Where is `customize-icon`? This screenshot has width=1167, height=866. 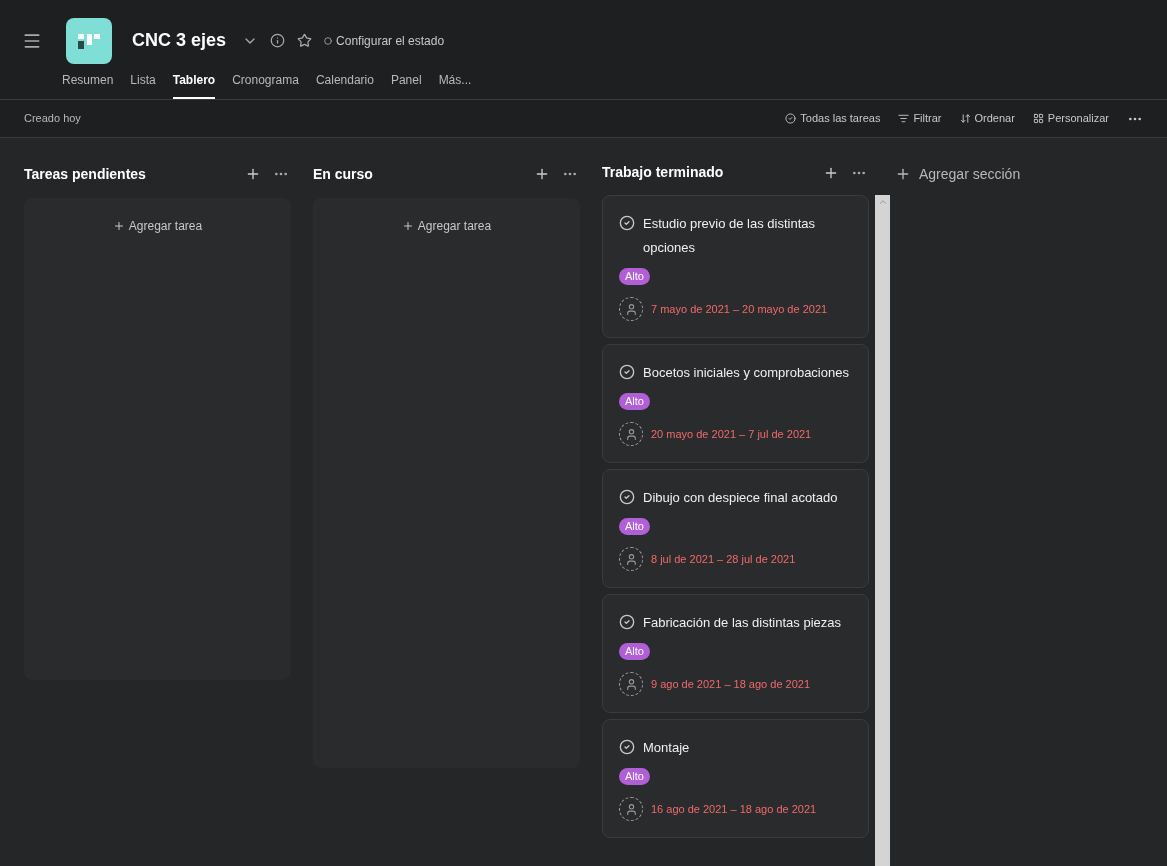
customize-icon is located at coordinates (1038, 118).